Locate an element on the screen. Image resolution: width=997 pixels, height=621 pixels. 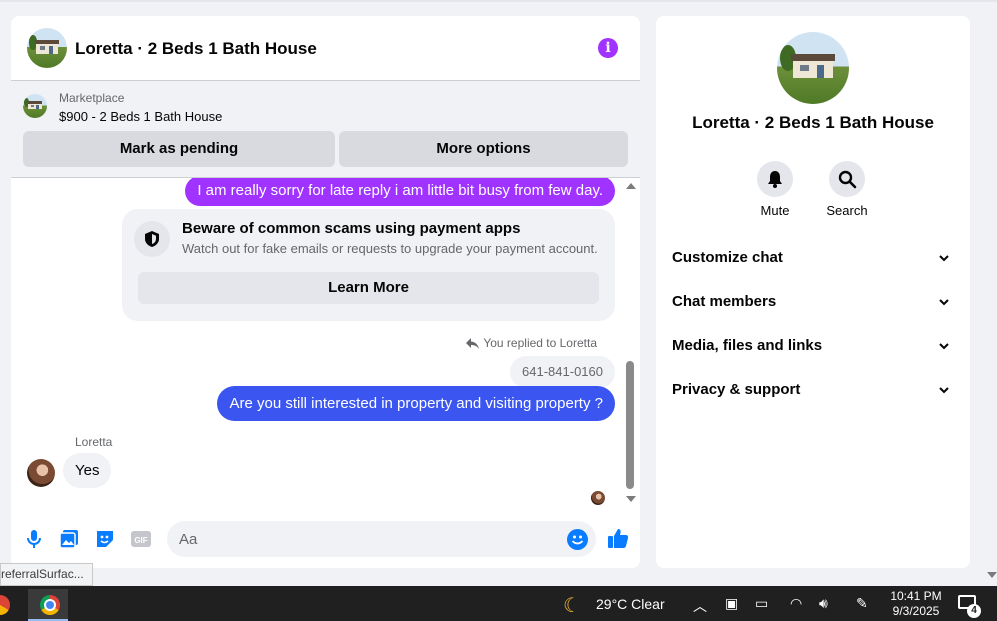
gif-icon: GIF is located at coordinates (141, 539).